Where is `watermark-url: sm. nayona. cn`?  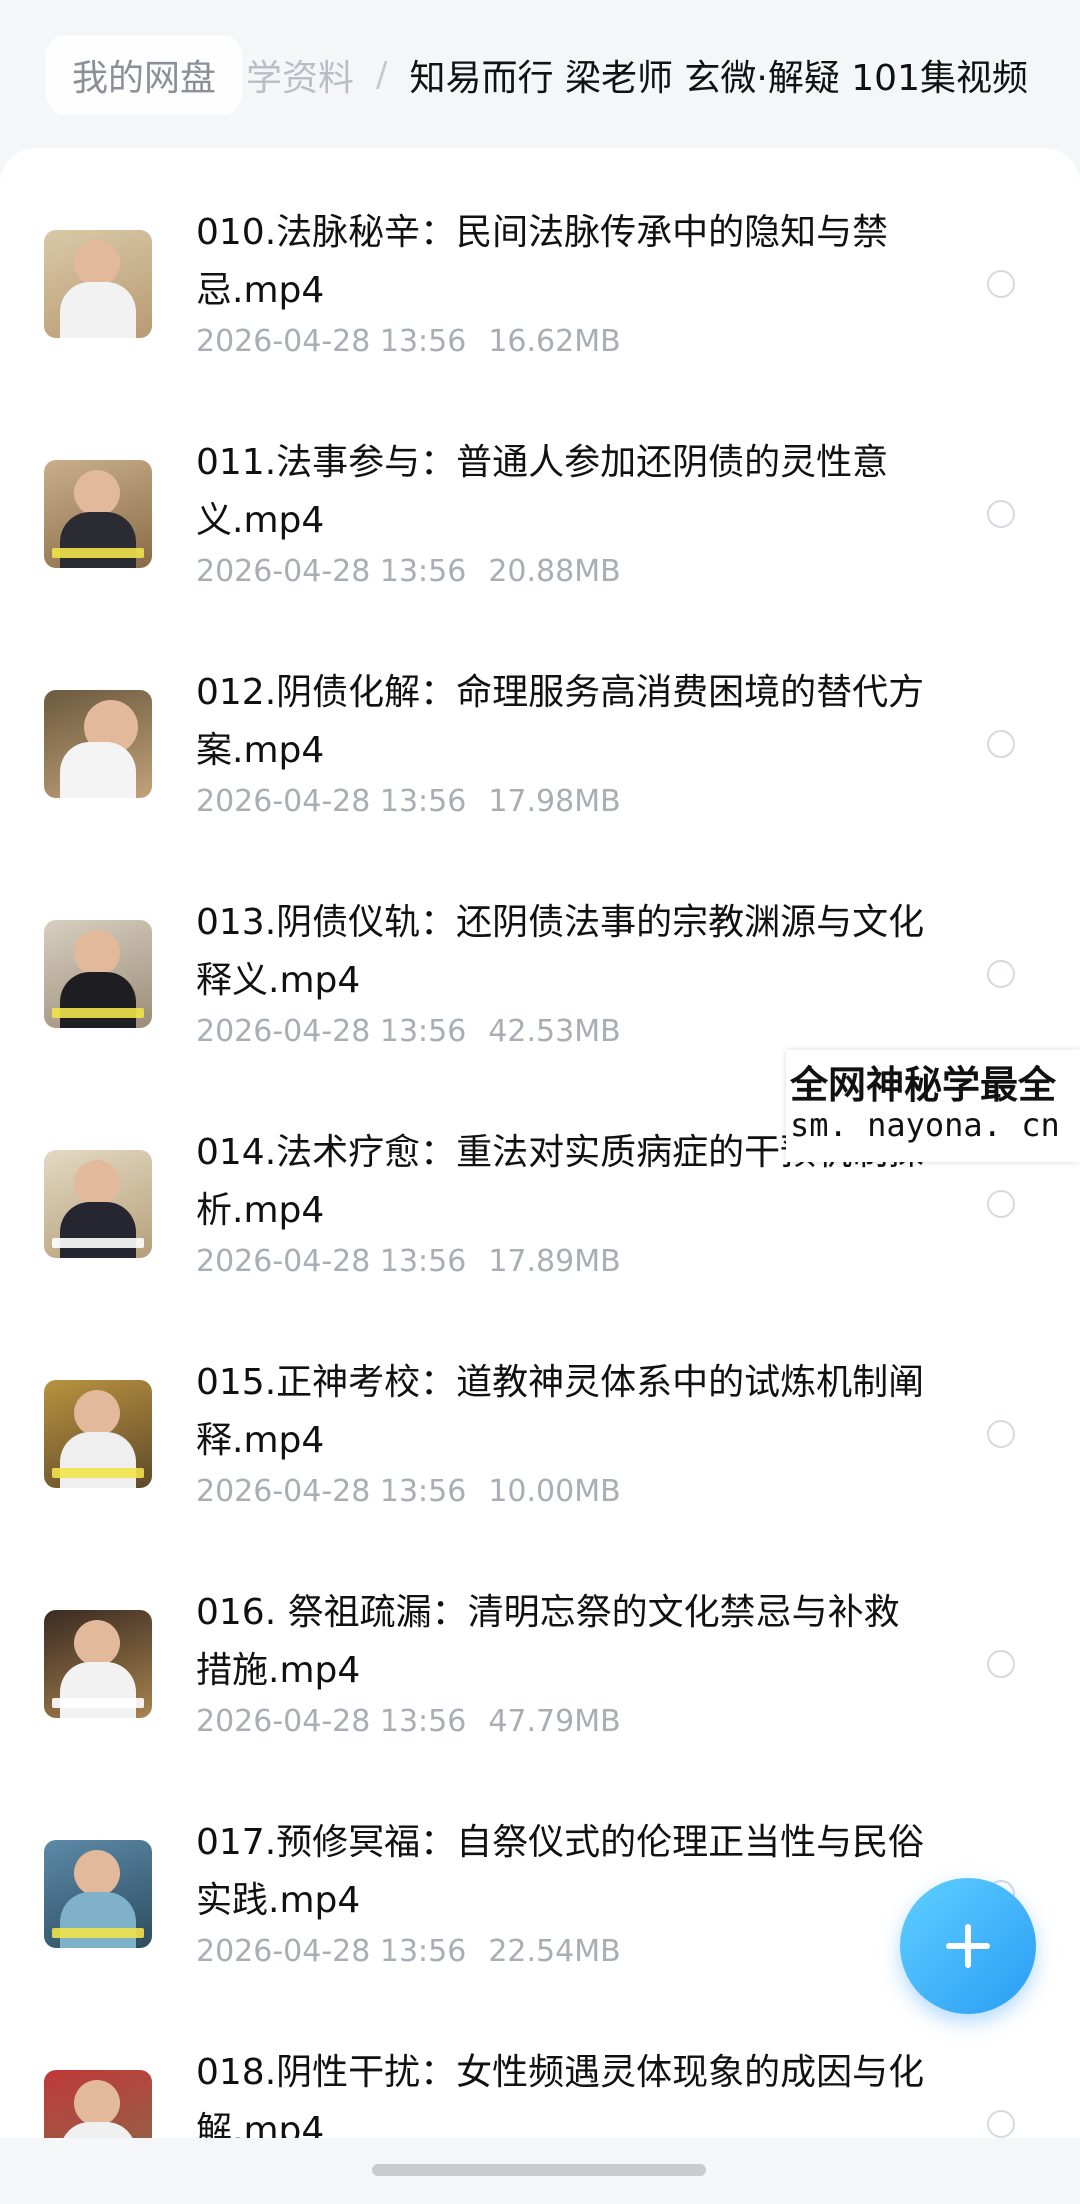 watermark-url: sm. nayona. cn is located at coordinates (925, 1125).